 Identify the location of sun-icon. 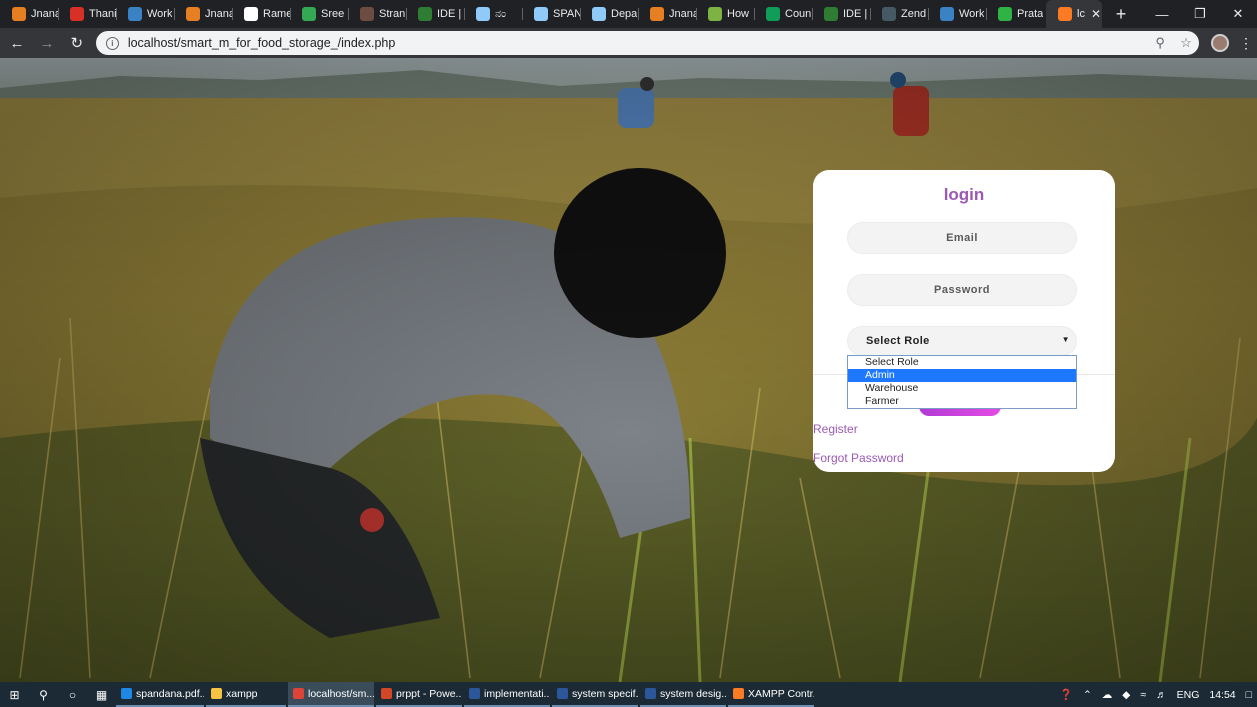
(657, 14).